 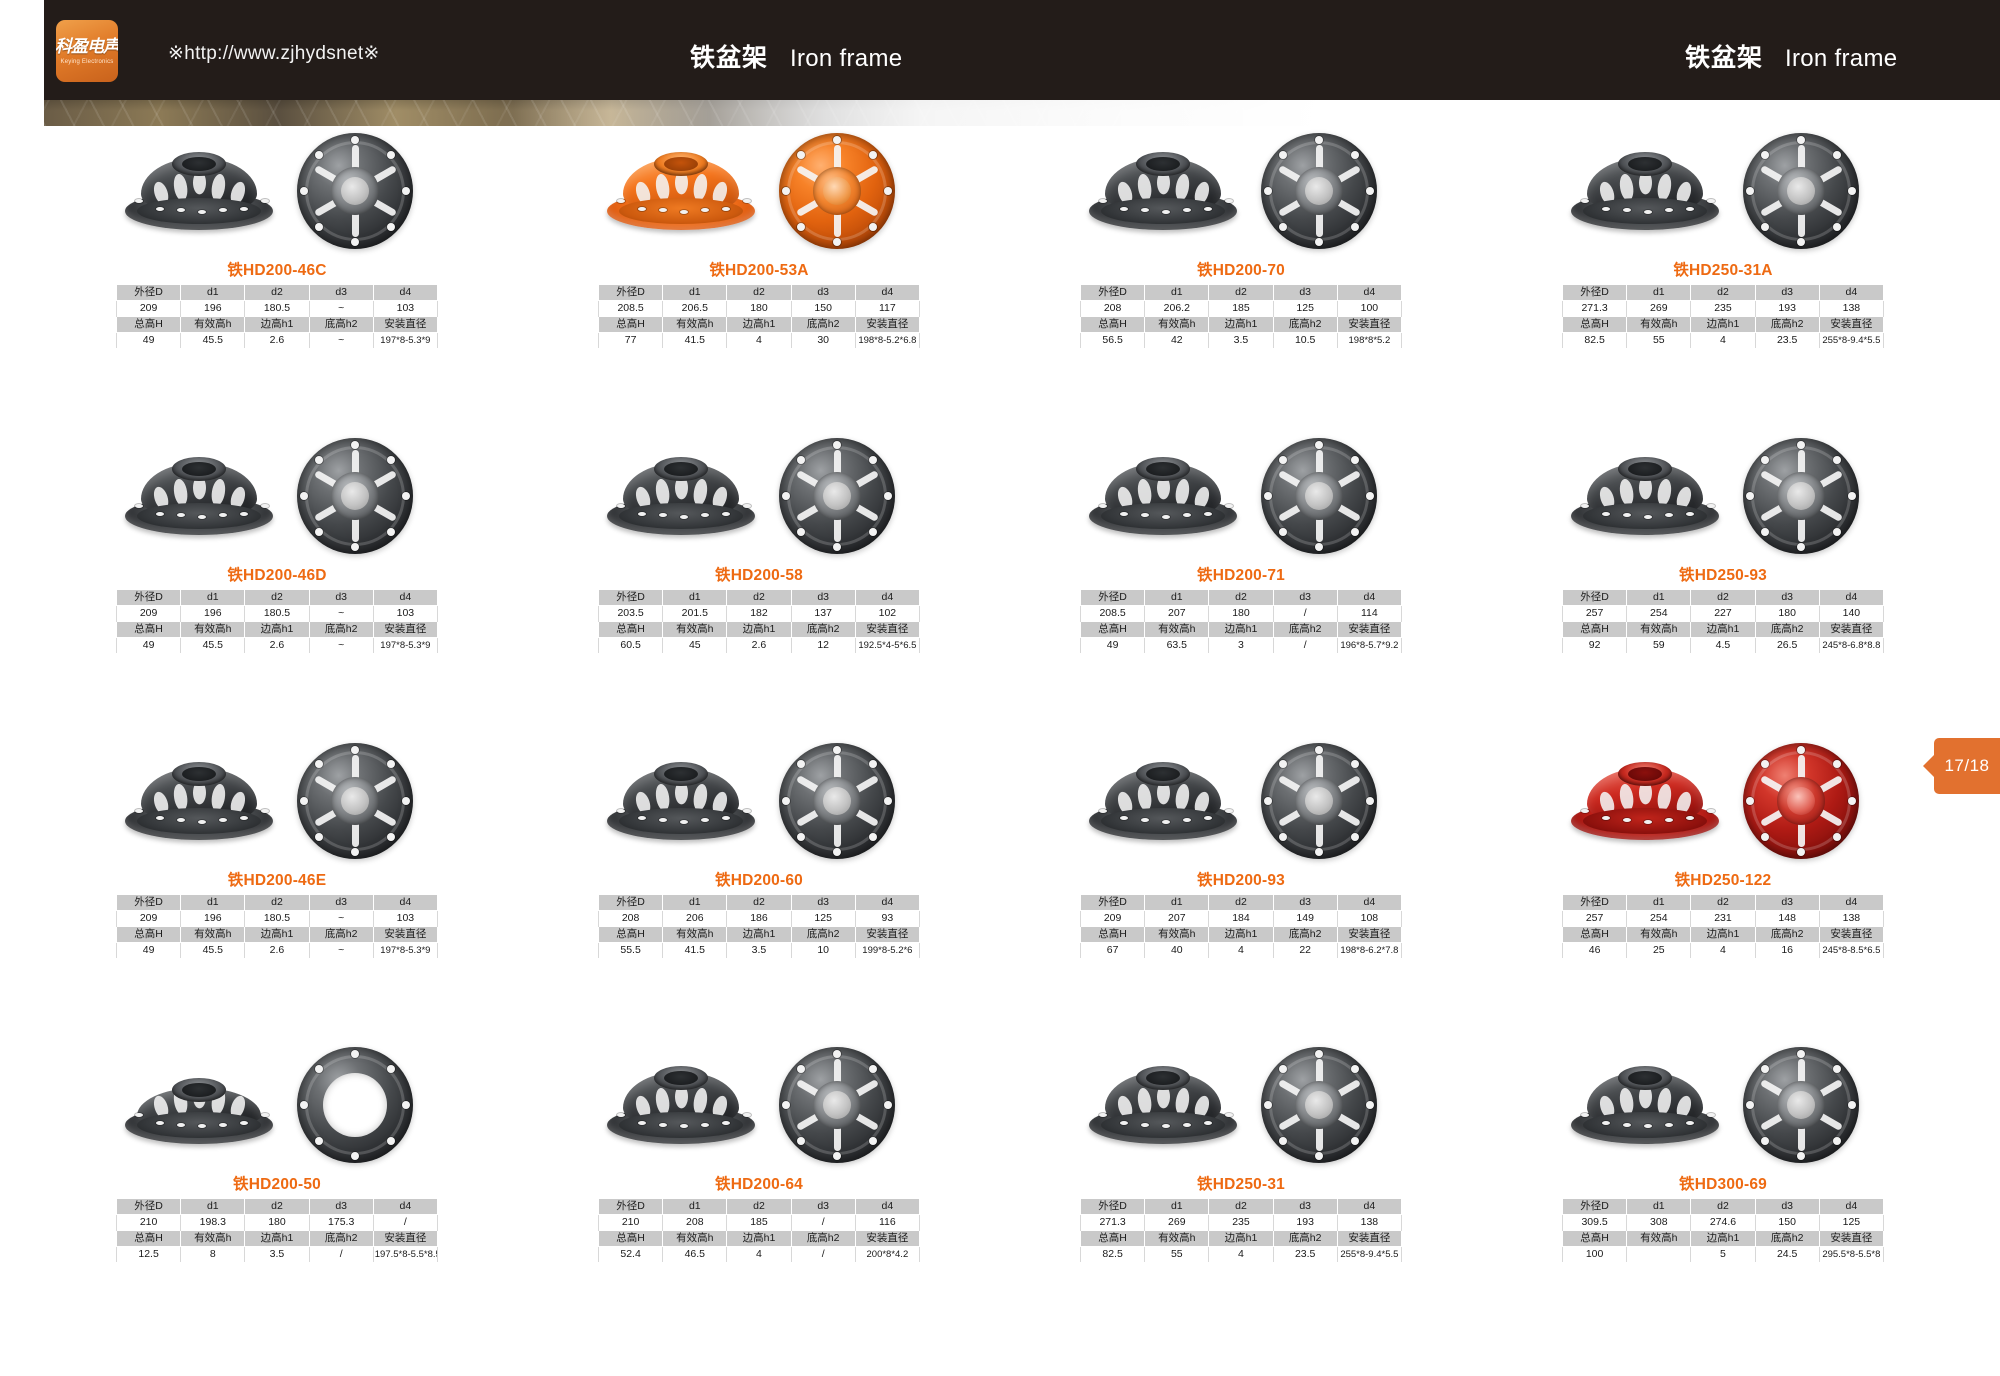 What do you see at coordinates (1177, 950) in the screenshot?
I see `spec-height-value: 40` at bounding box center [1177, 950].